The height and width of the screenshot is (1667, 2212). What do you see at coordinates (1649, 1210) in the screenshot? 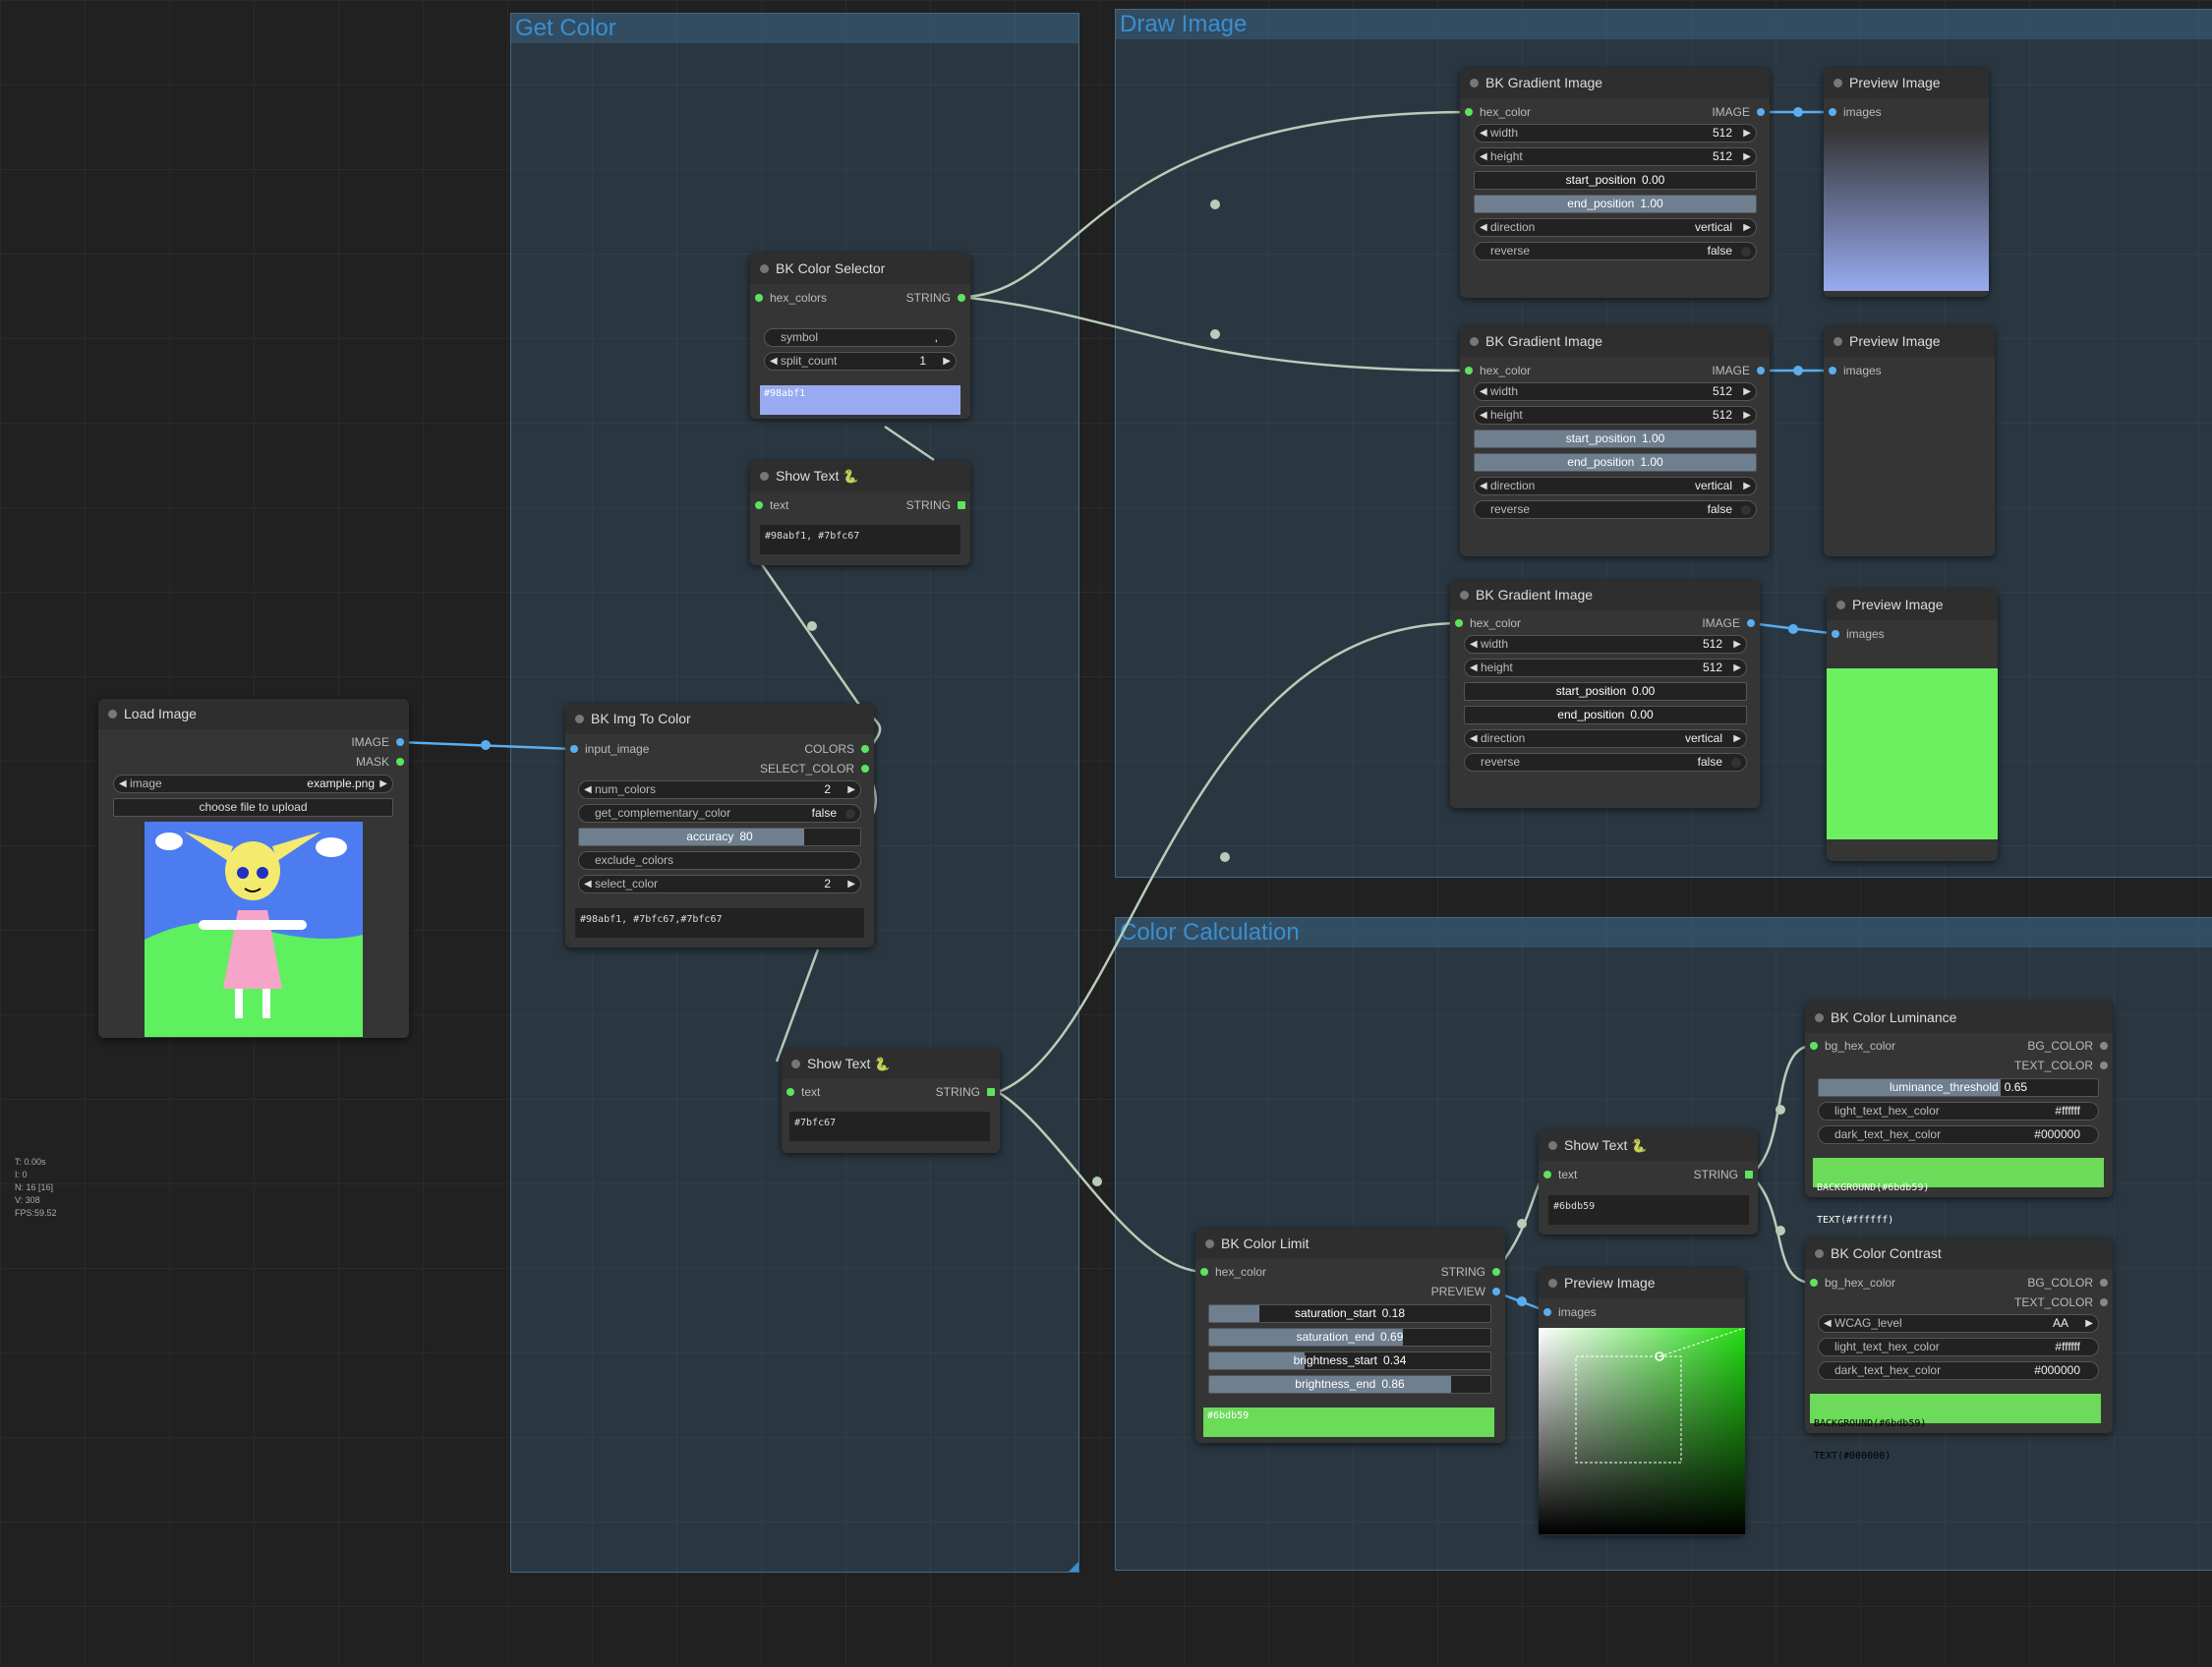
I see `text-display: #6bdb59` at bounding box center [1649, 1210].